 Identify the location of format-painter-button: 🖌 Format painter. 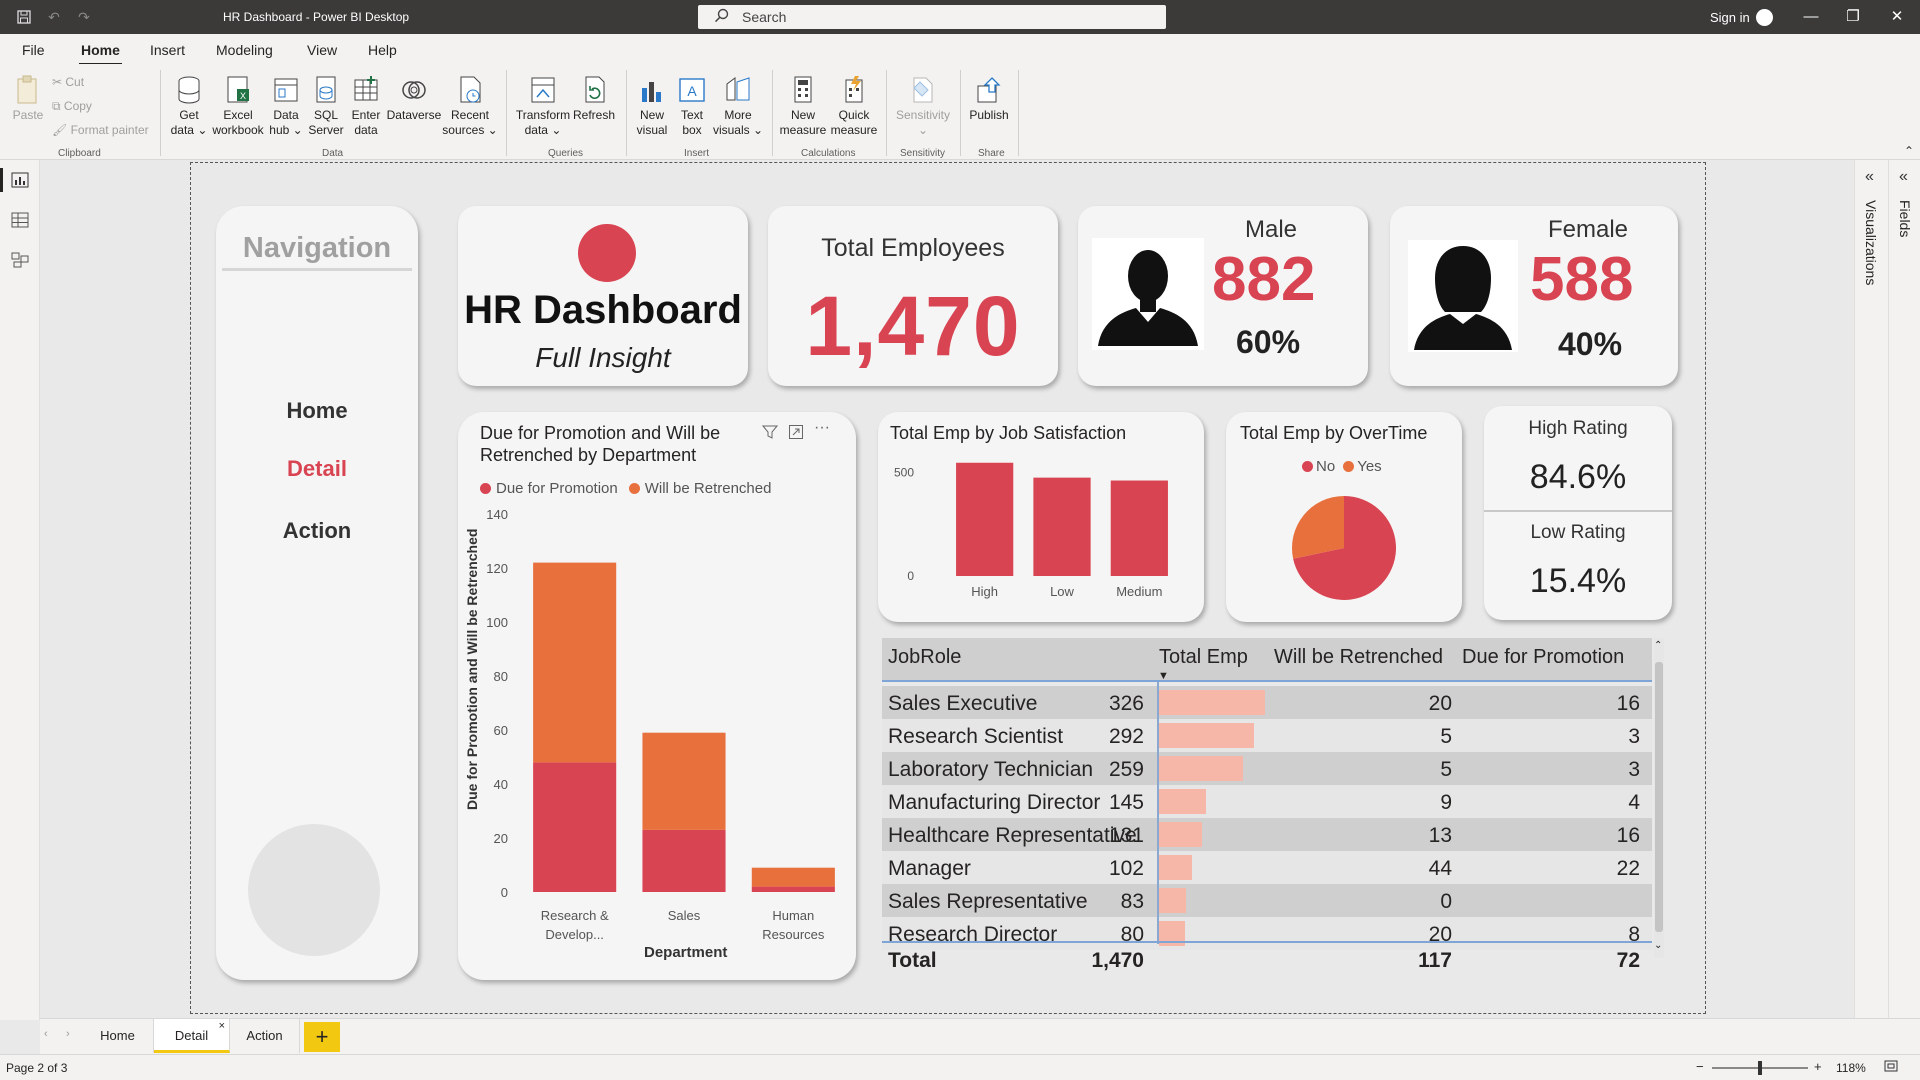
(100, 130).